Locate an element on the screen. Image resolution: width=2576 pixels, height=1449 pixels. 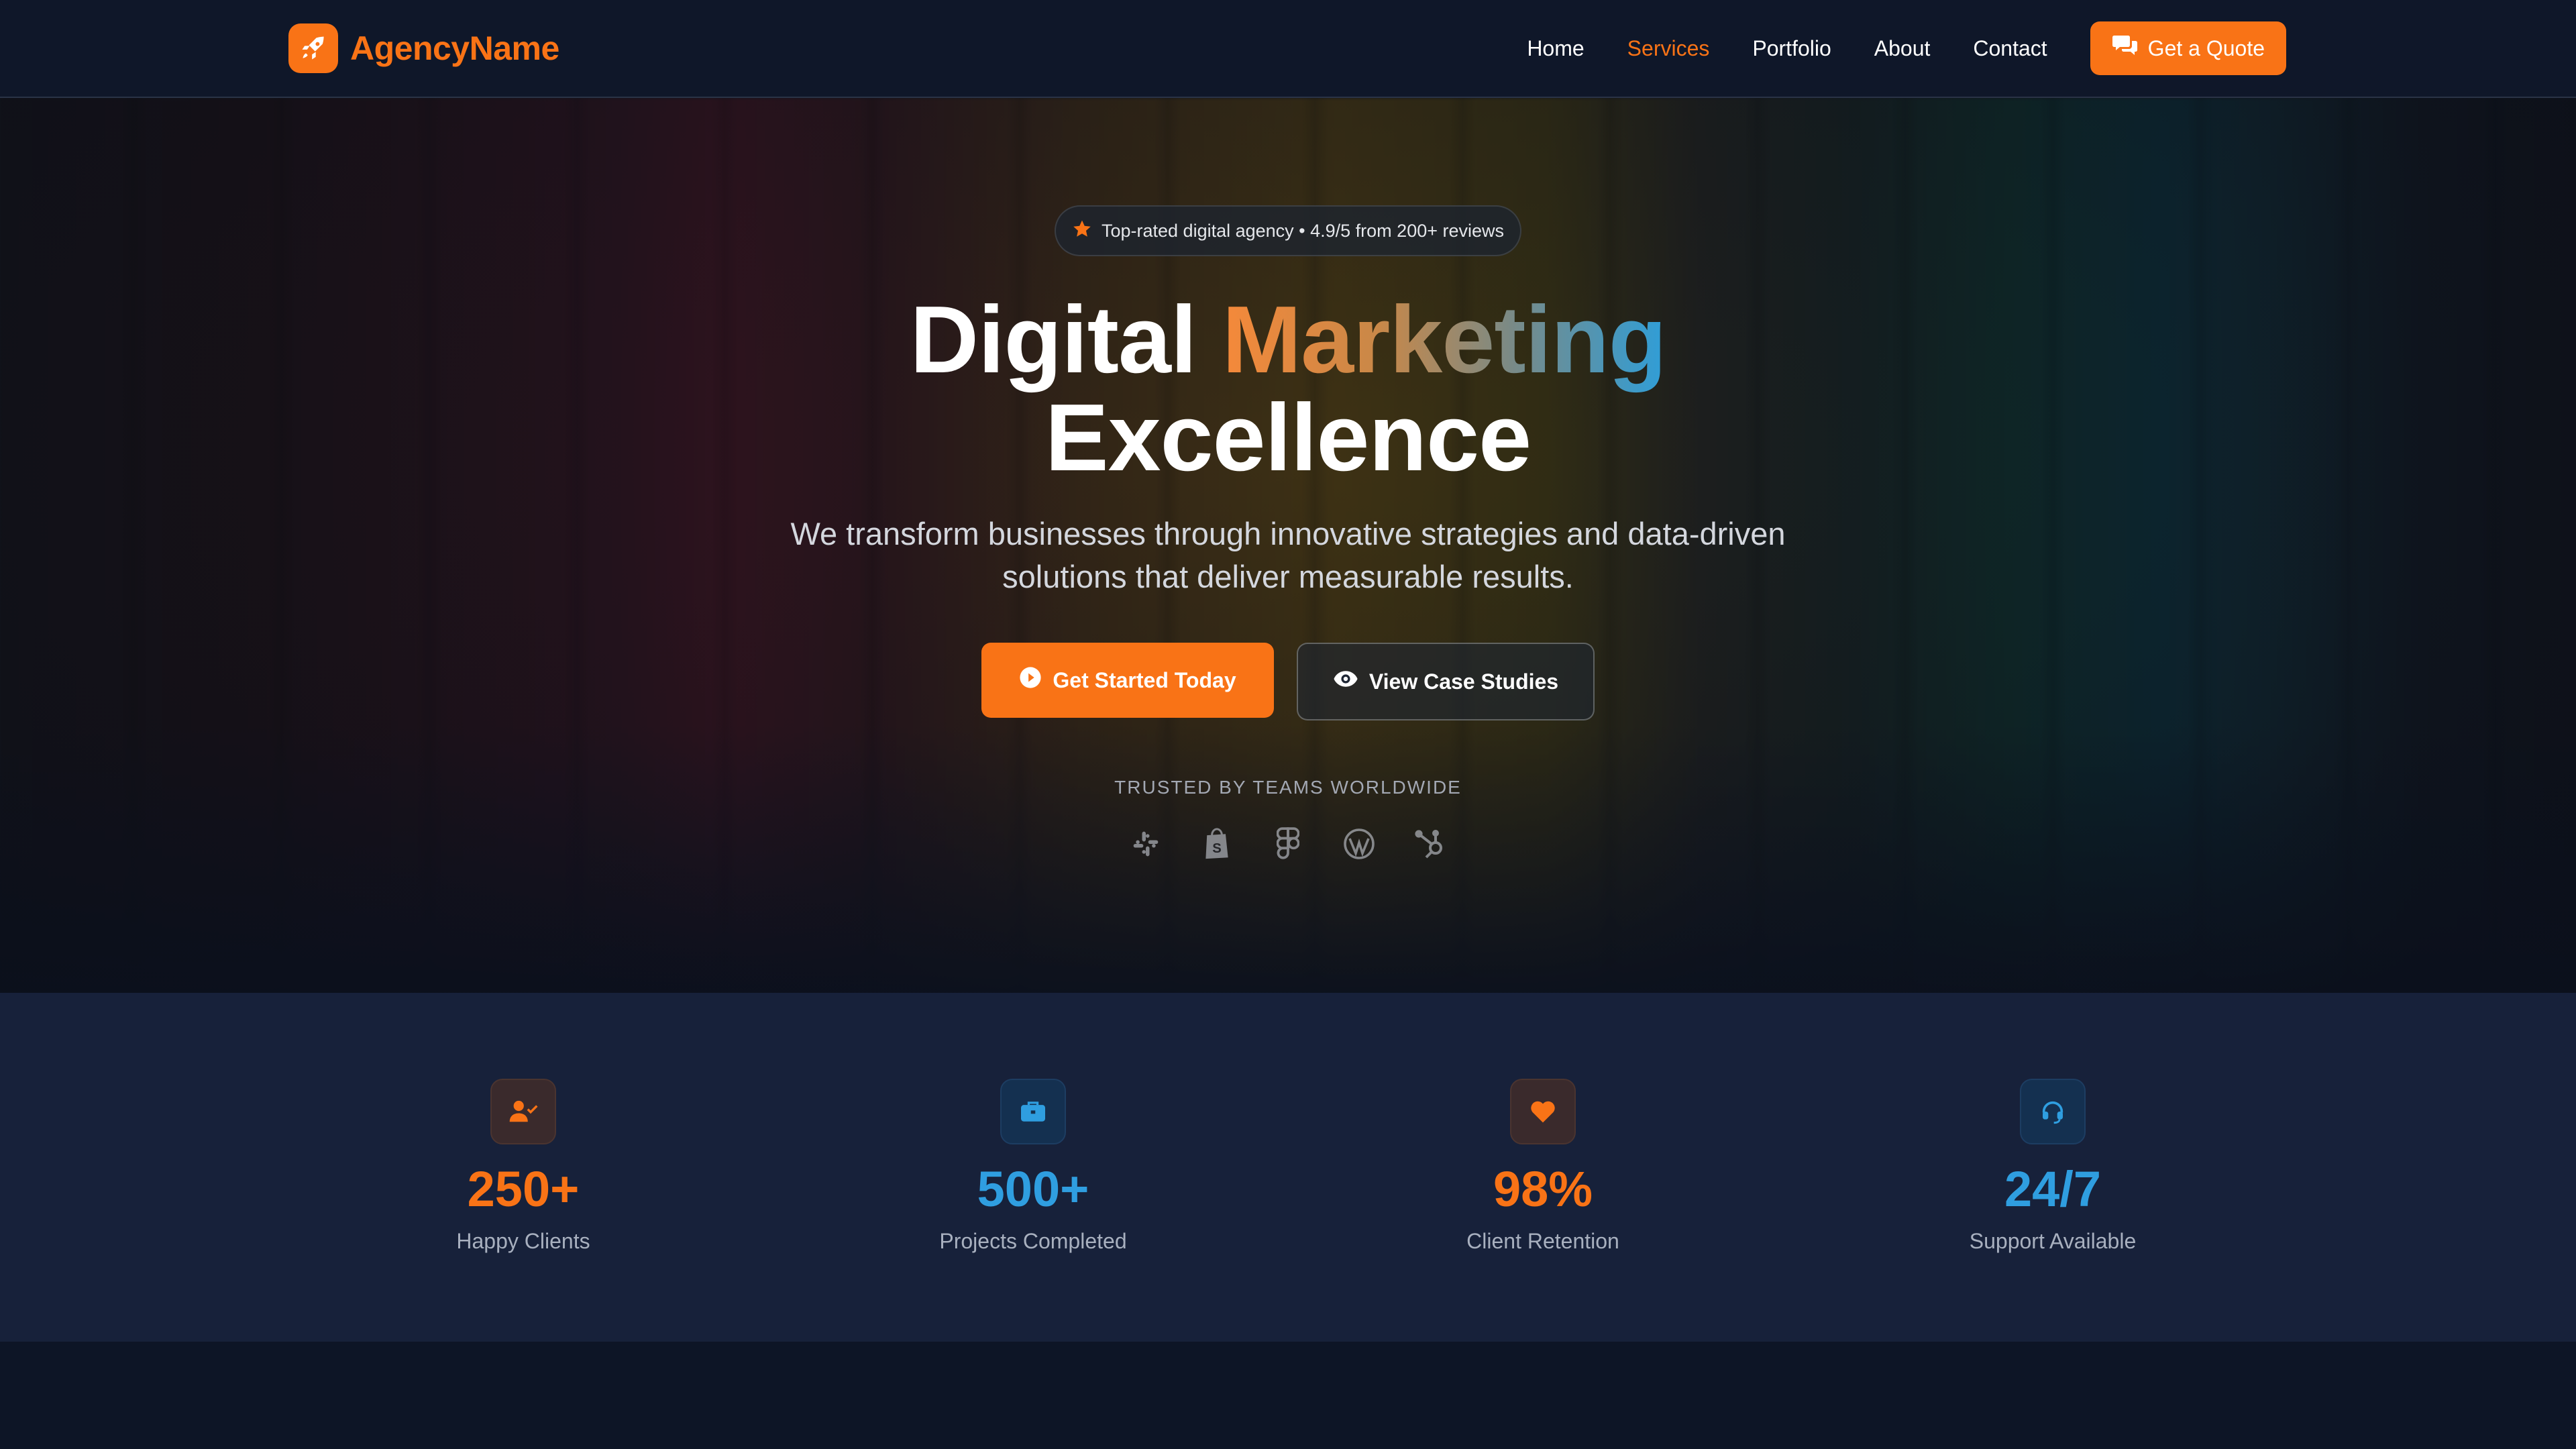
stat-value: 250+ is located at coordinates (523, 1189).